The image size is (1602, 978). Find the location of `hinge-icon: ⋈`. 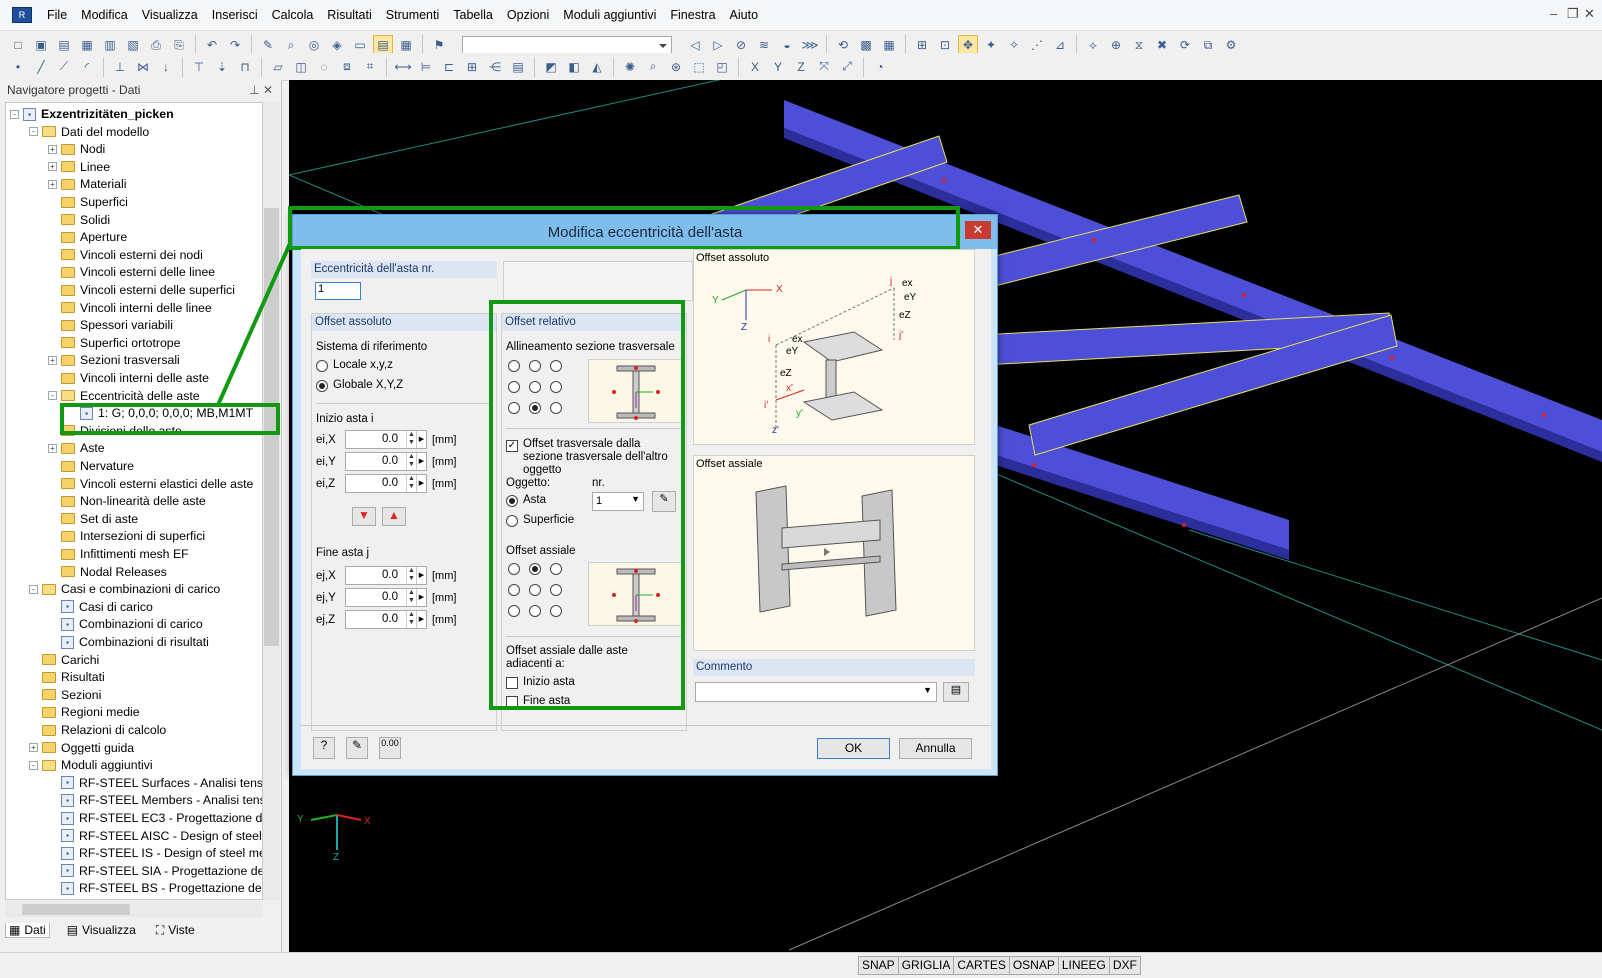

hinge-icon: ⋈ is located at coordinates (143, 67).